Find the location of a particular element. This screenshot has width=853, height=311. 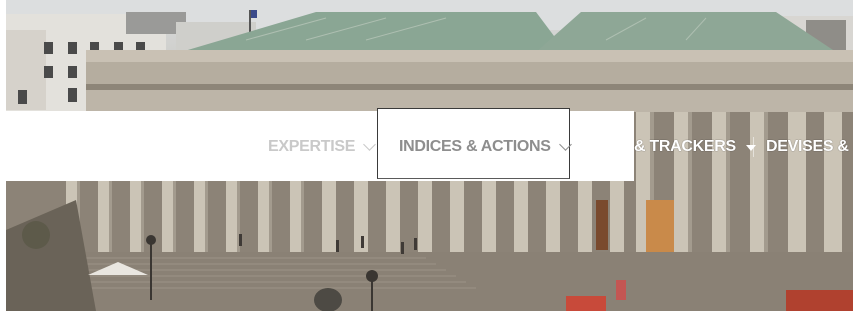

nav-item-devises: DEVISES & M is located at coordinates (809, 147).